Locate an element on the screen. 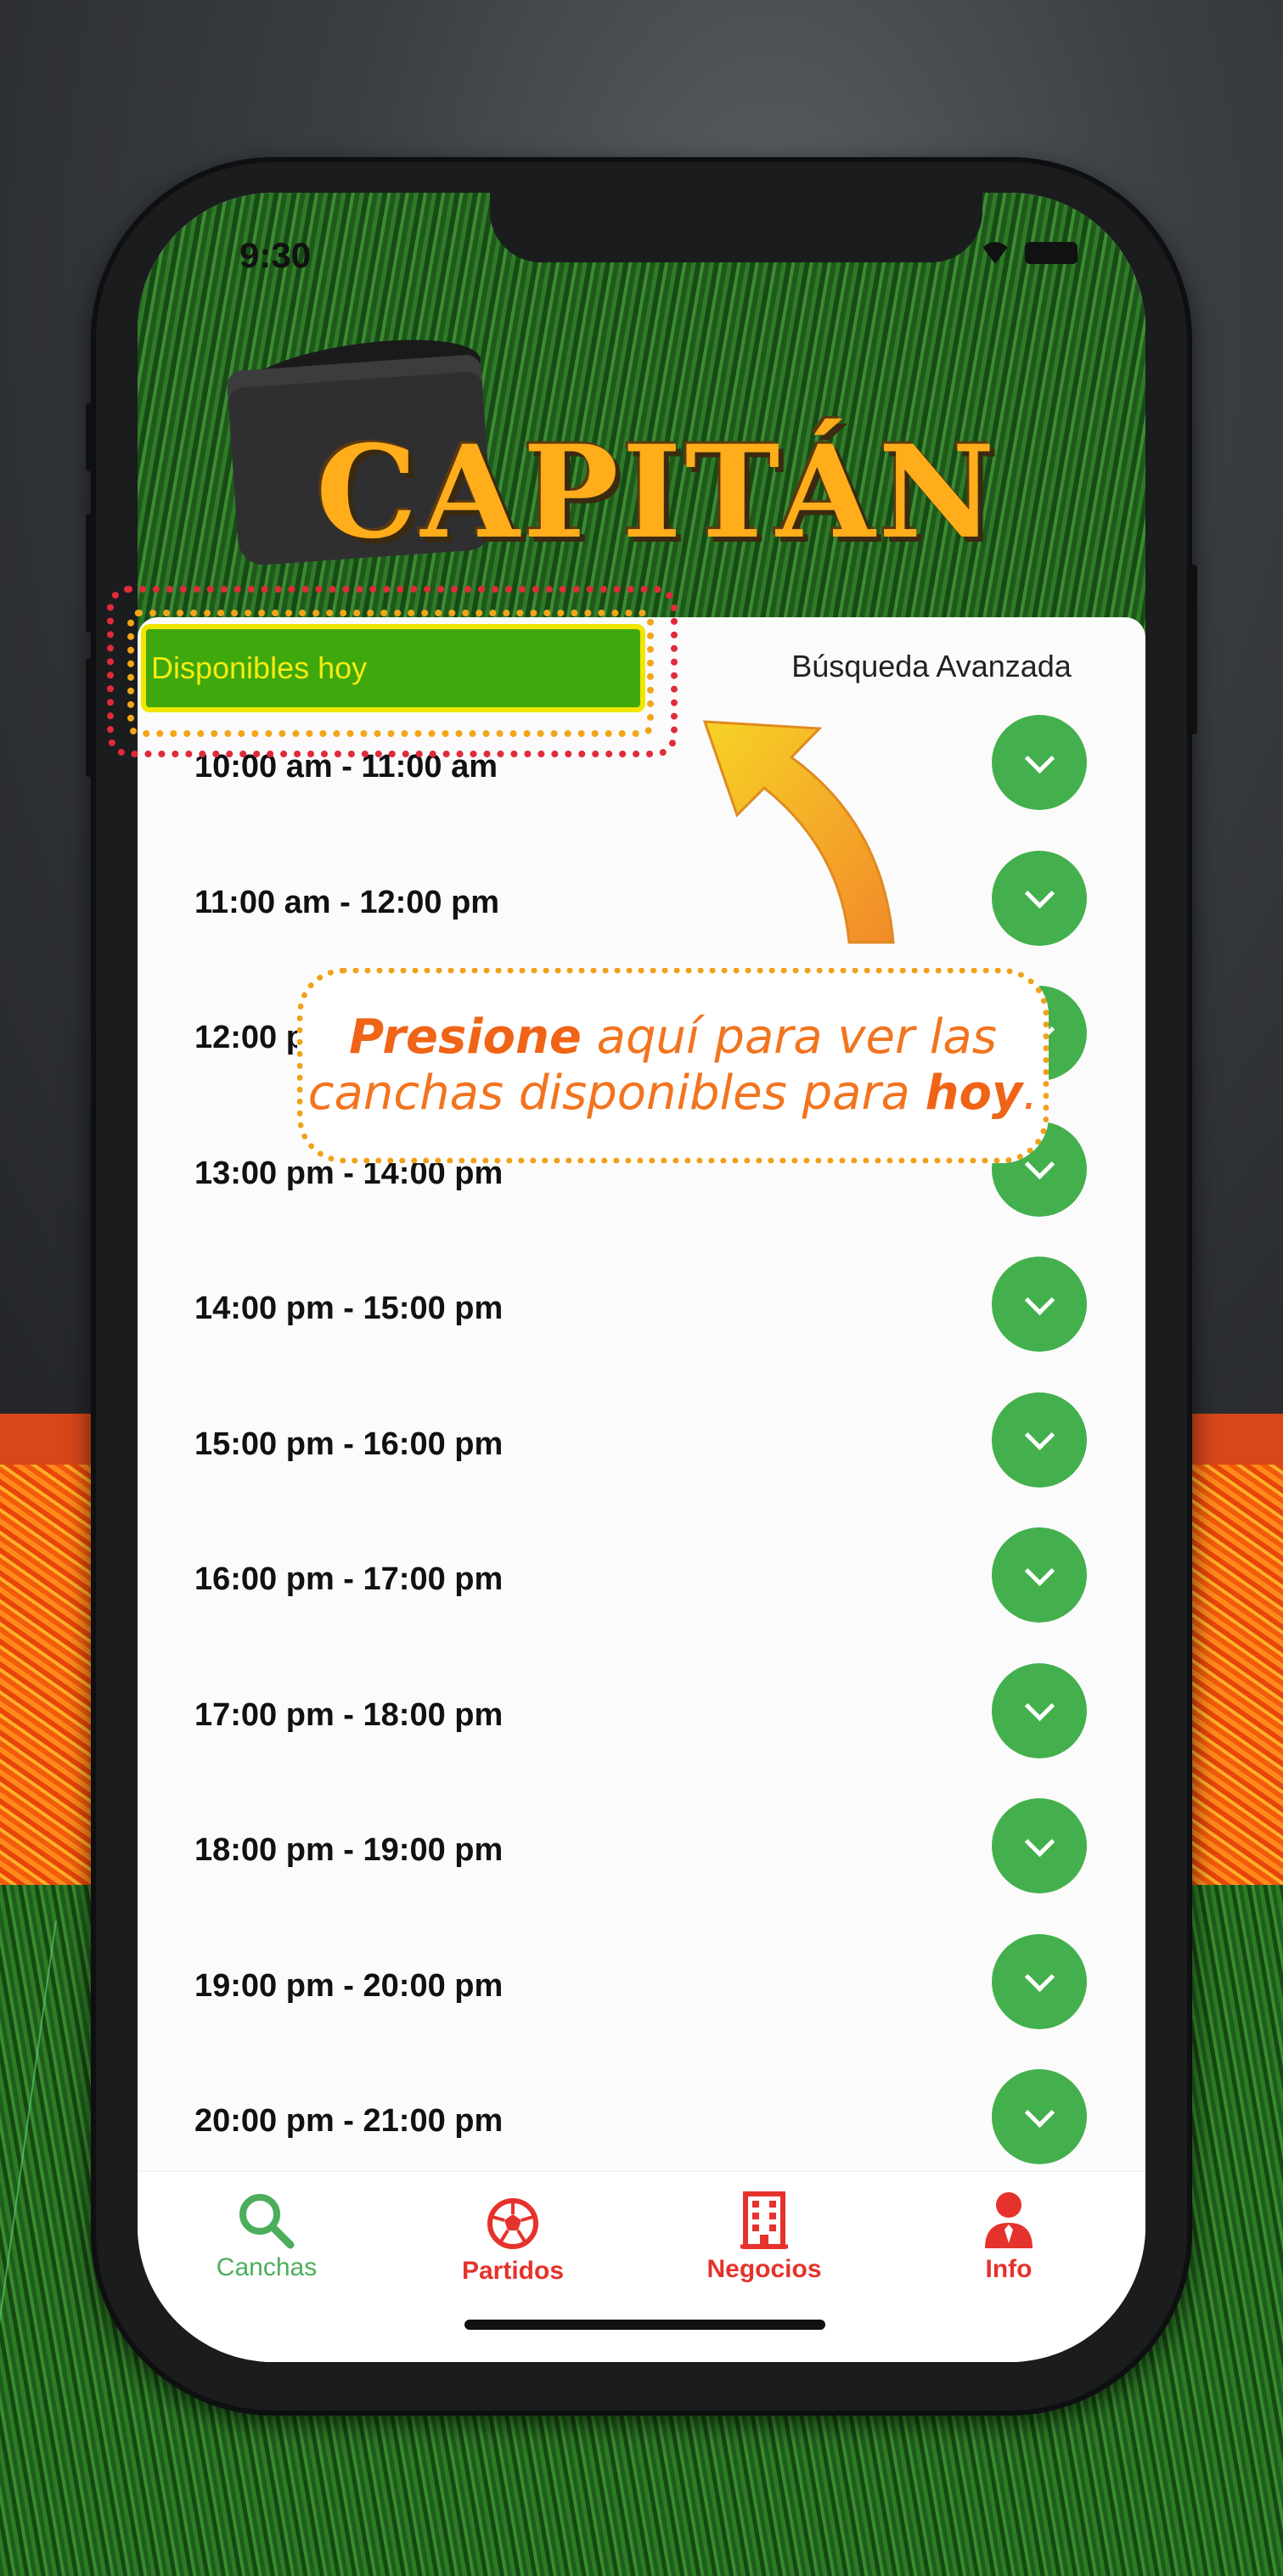 The height and width of the screenshot is (2576, 1283). wifi-icon is located at coordinates (995, 253).